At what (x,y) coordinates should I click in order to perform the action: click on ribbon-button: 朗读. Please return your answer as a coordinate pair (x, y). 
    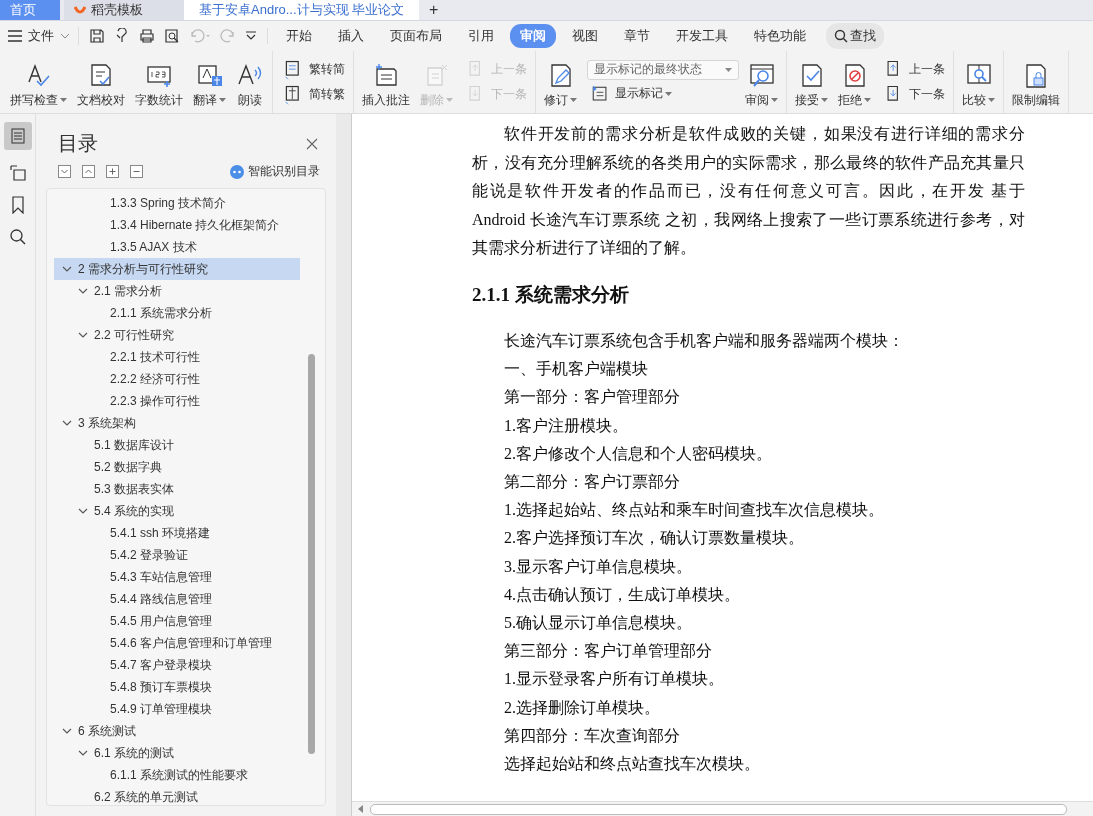
    Looking at the image, I should click on (250, 82).